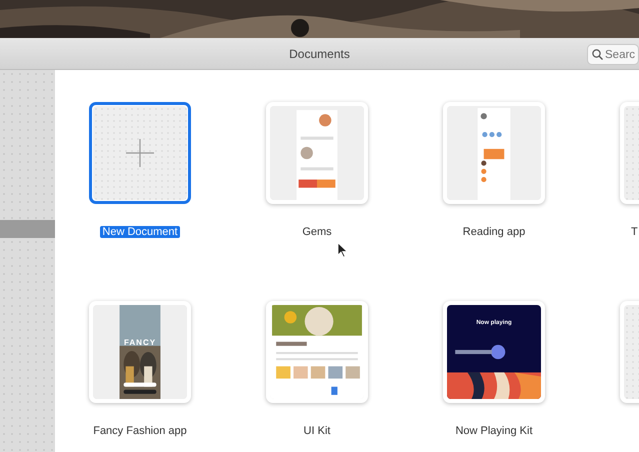  What do you see at coordinates (613, 54) in the screenshot?
I see `search-field: Searc` at bounding box center [613, 54].